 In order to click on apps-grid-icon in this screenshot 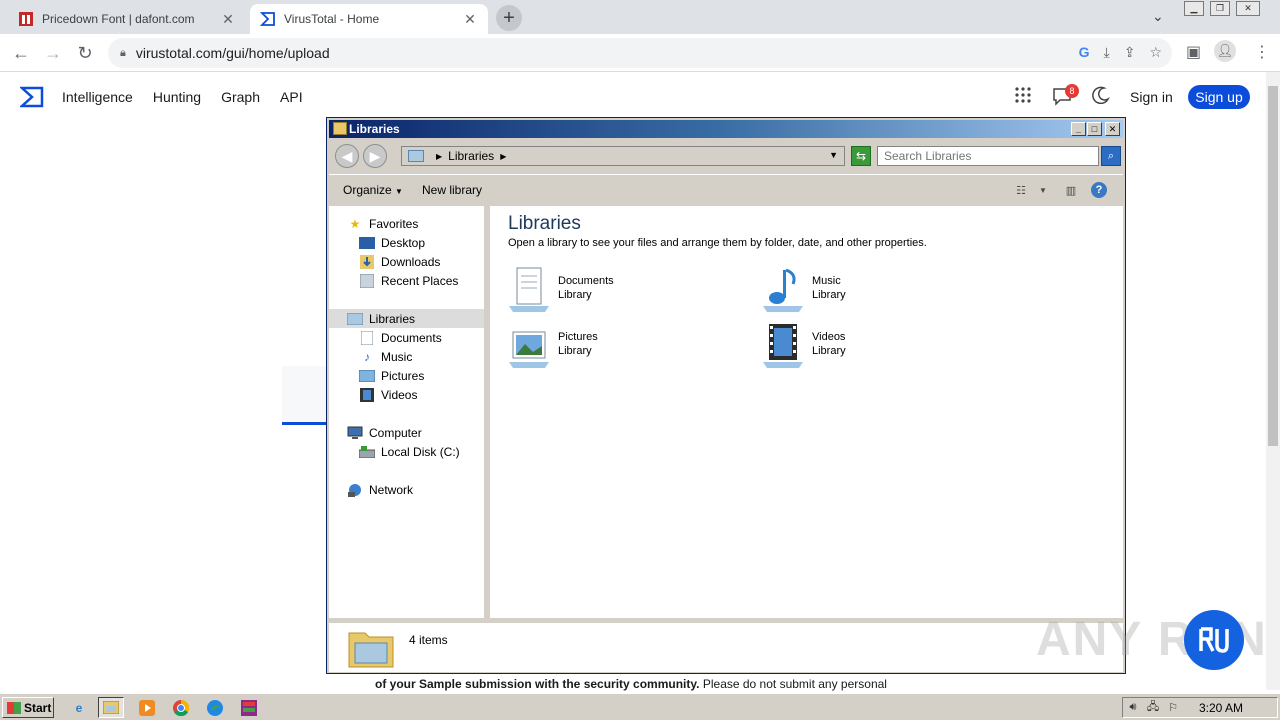, I will do `click(1023, 96)`.